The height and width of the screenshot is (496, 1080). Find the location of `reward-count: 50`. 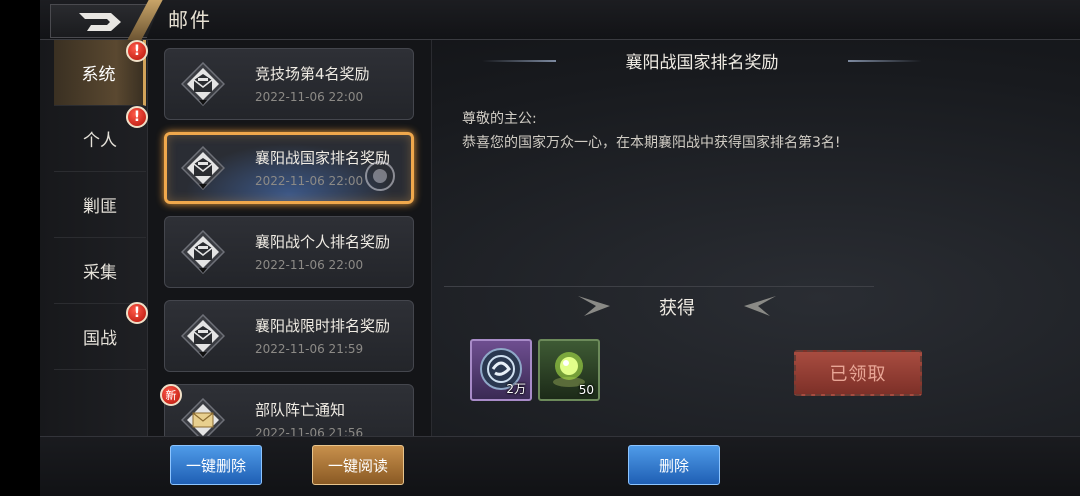

reward-count: 50 is located at coordinates (586, 390).